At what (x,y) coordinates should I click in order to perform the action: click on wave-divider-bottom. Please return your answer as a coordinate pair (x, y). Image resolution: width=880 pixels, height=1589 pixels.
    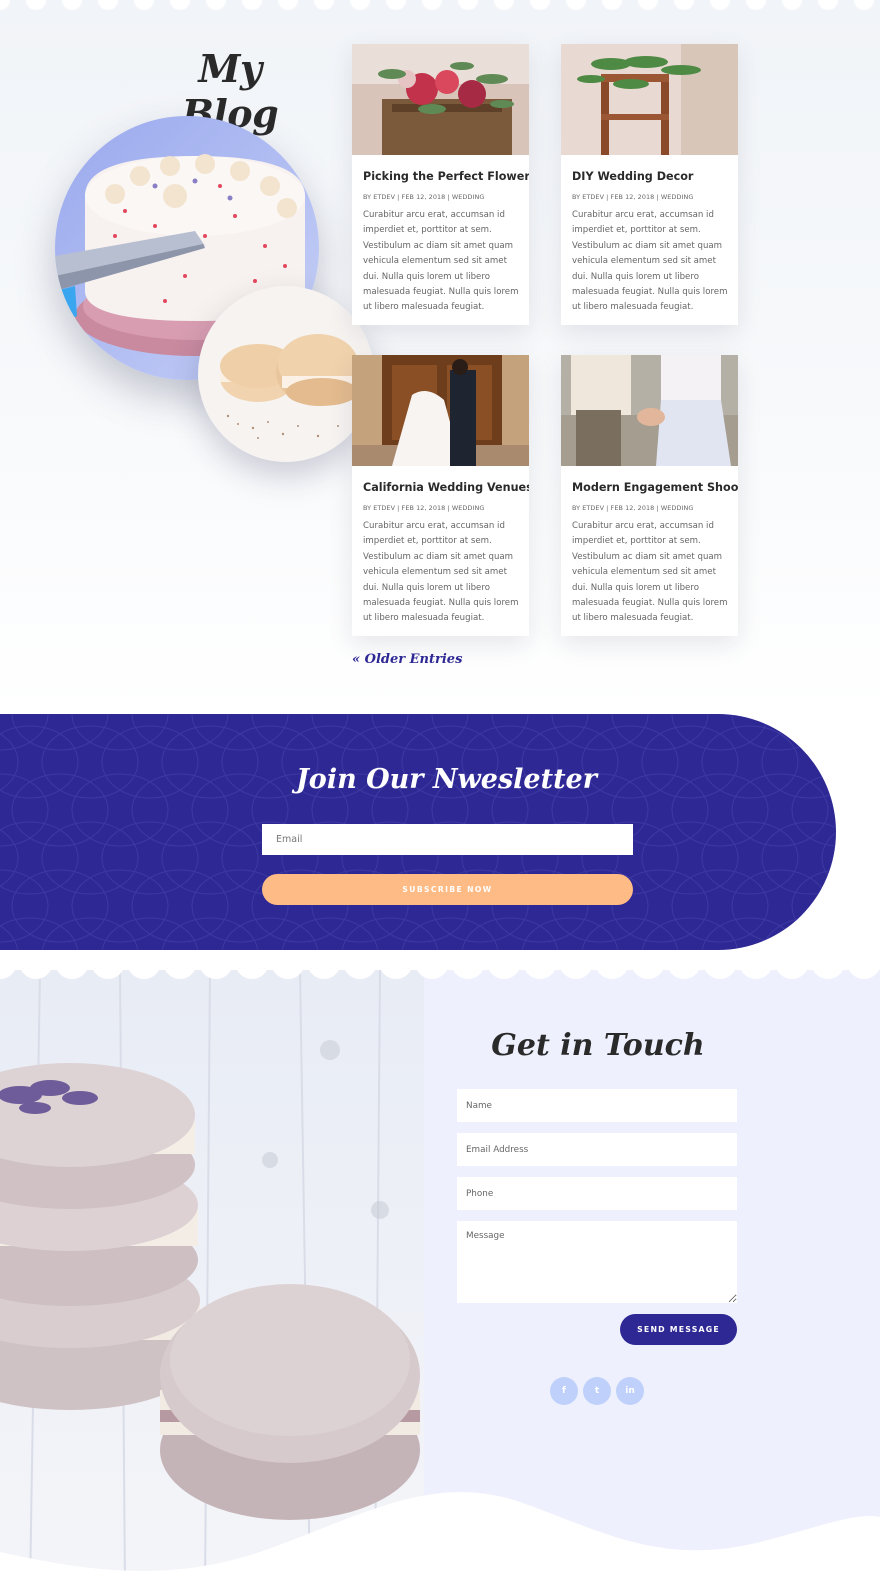
    Looking at the image, I should click on (440, 1540).